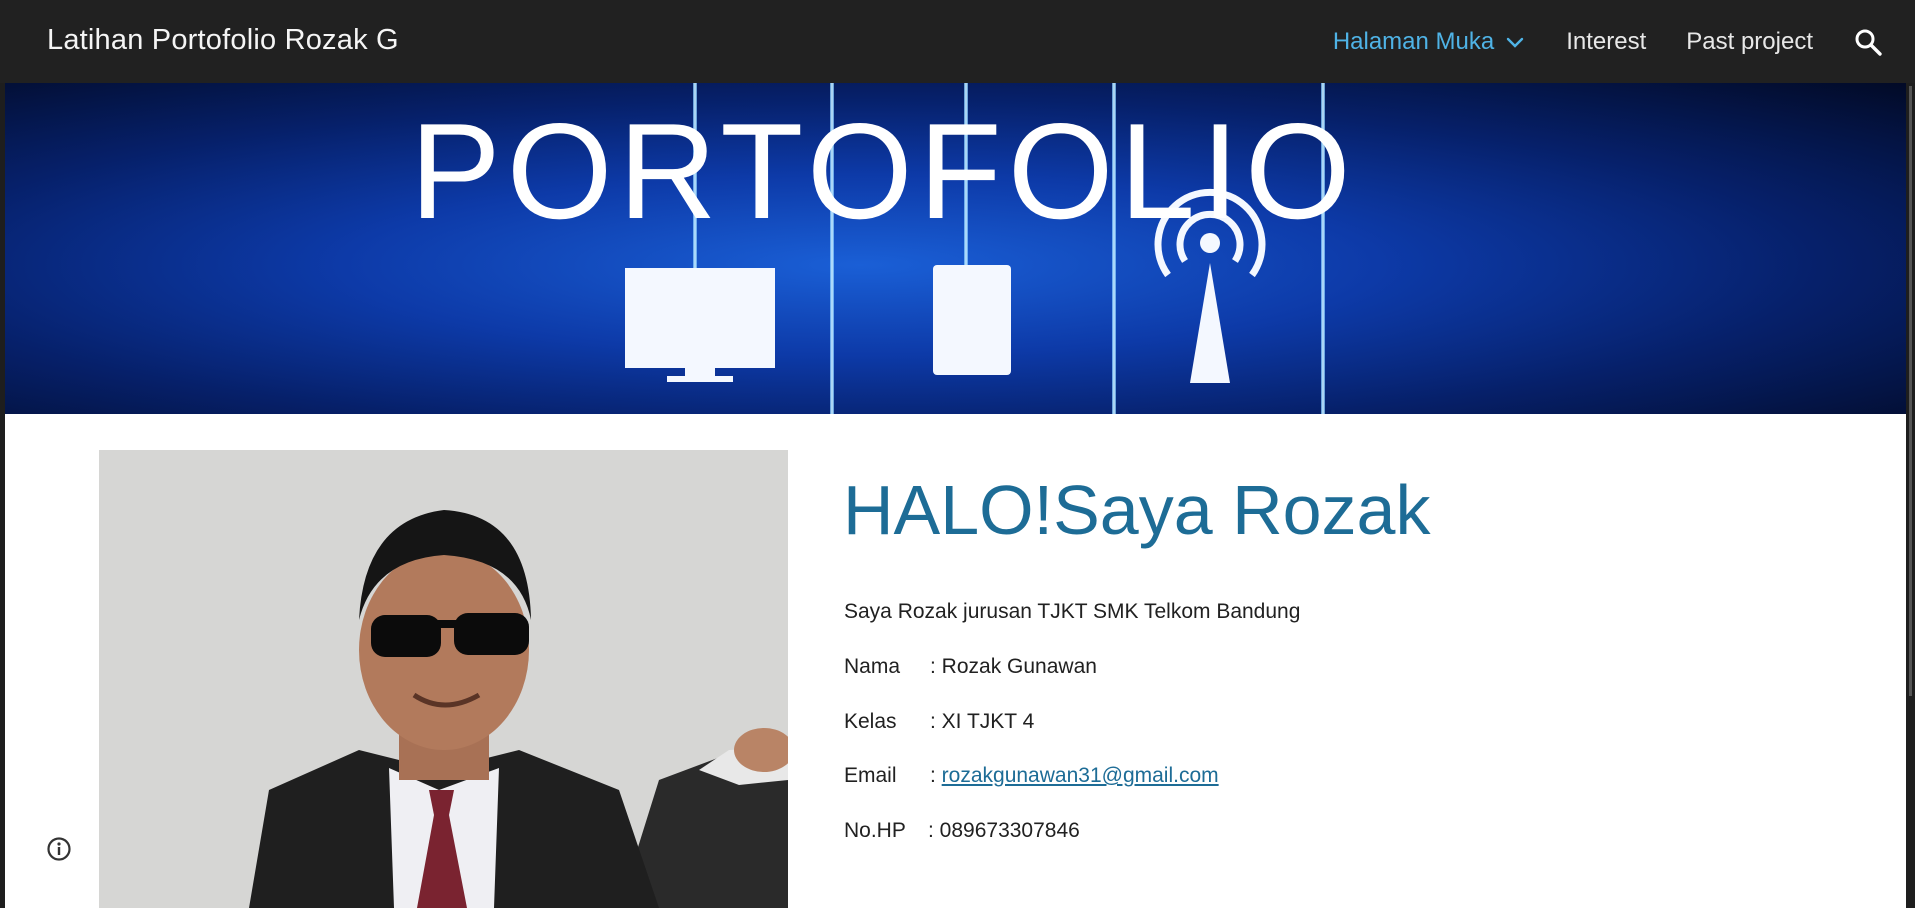  I want to click on field-value: : Rozak Gunawan, so click(1013, 666).